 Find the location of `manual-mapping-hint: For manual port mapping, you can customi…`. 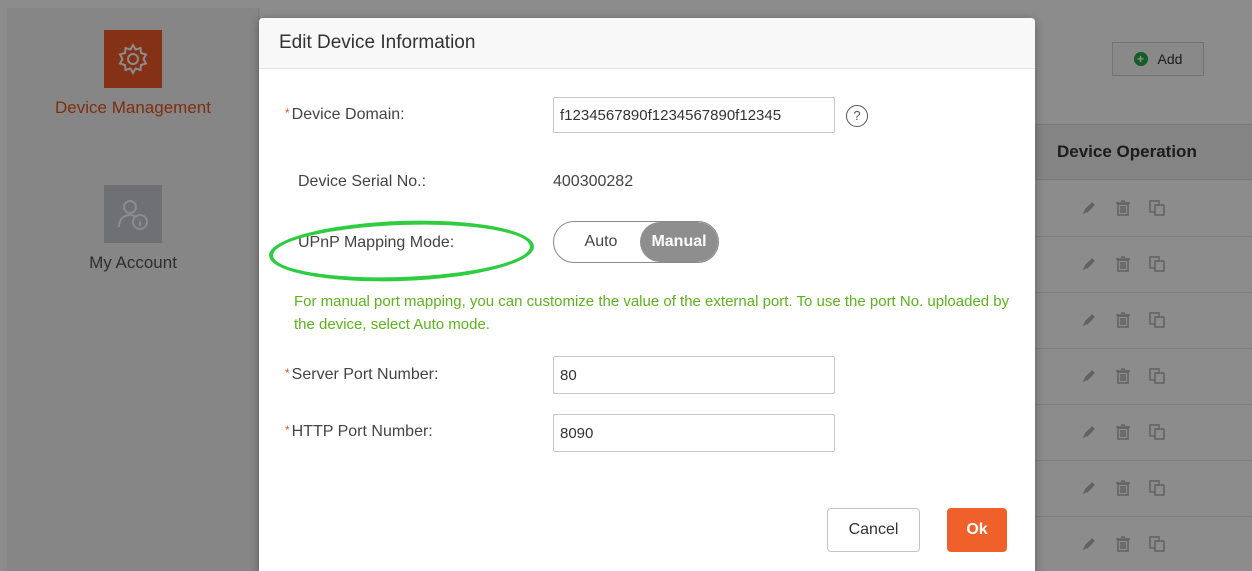

manual-mapping-hint: For manual port mapping, you can customi… is located at coordinates (652, 313).